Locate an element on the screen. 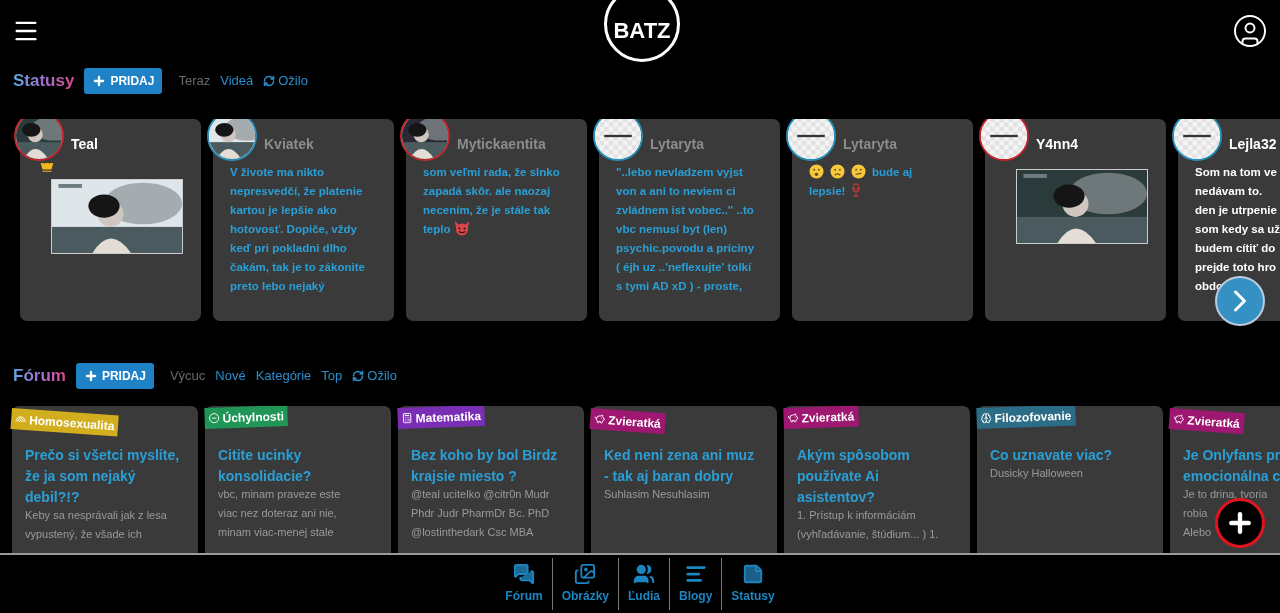 This screenshot has height=613, width=1280. lines-icon is located at coordinates (695, 574).